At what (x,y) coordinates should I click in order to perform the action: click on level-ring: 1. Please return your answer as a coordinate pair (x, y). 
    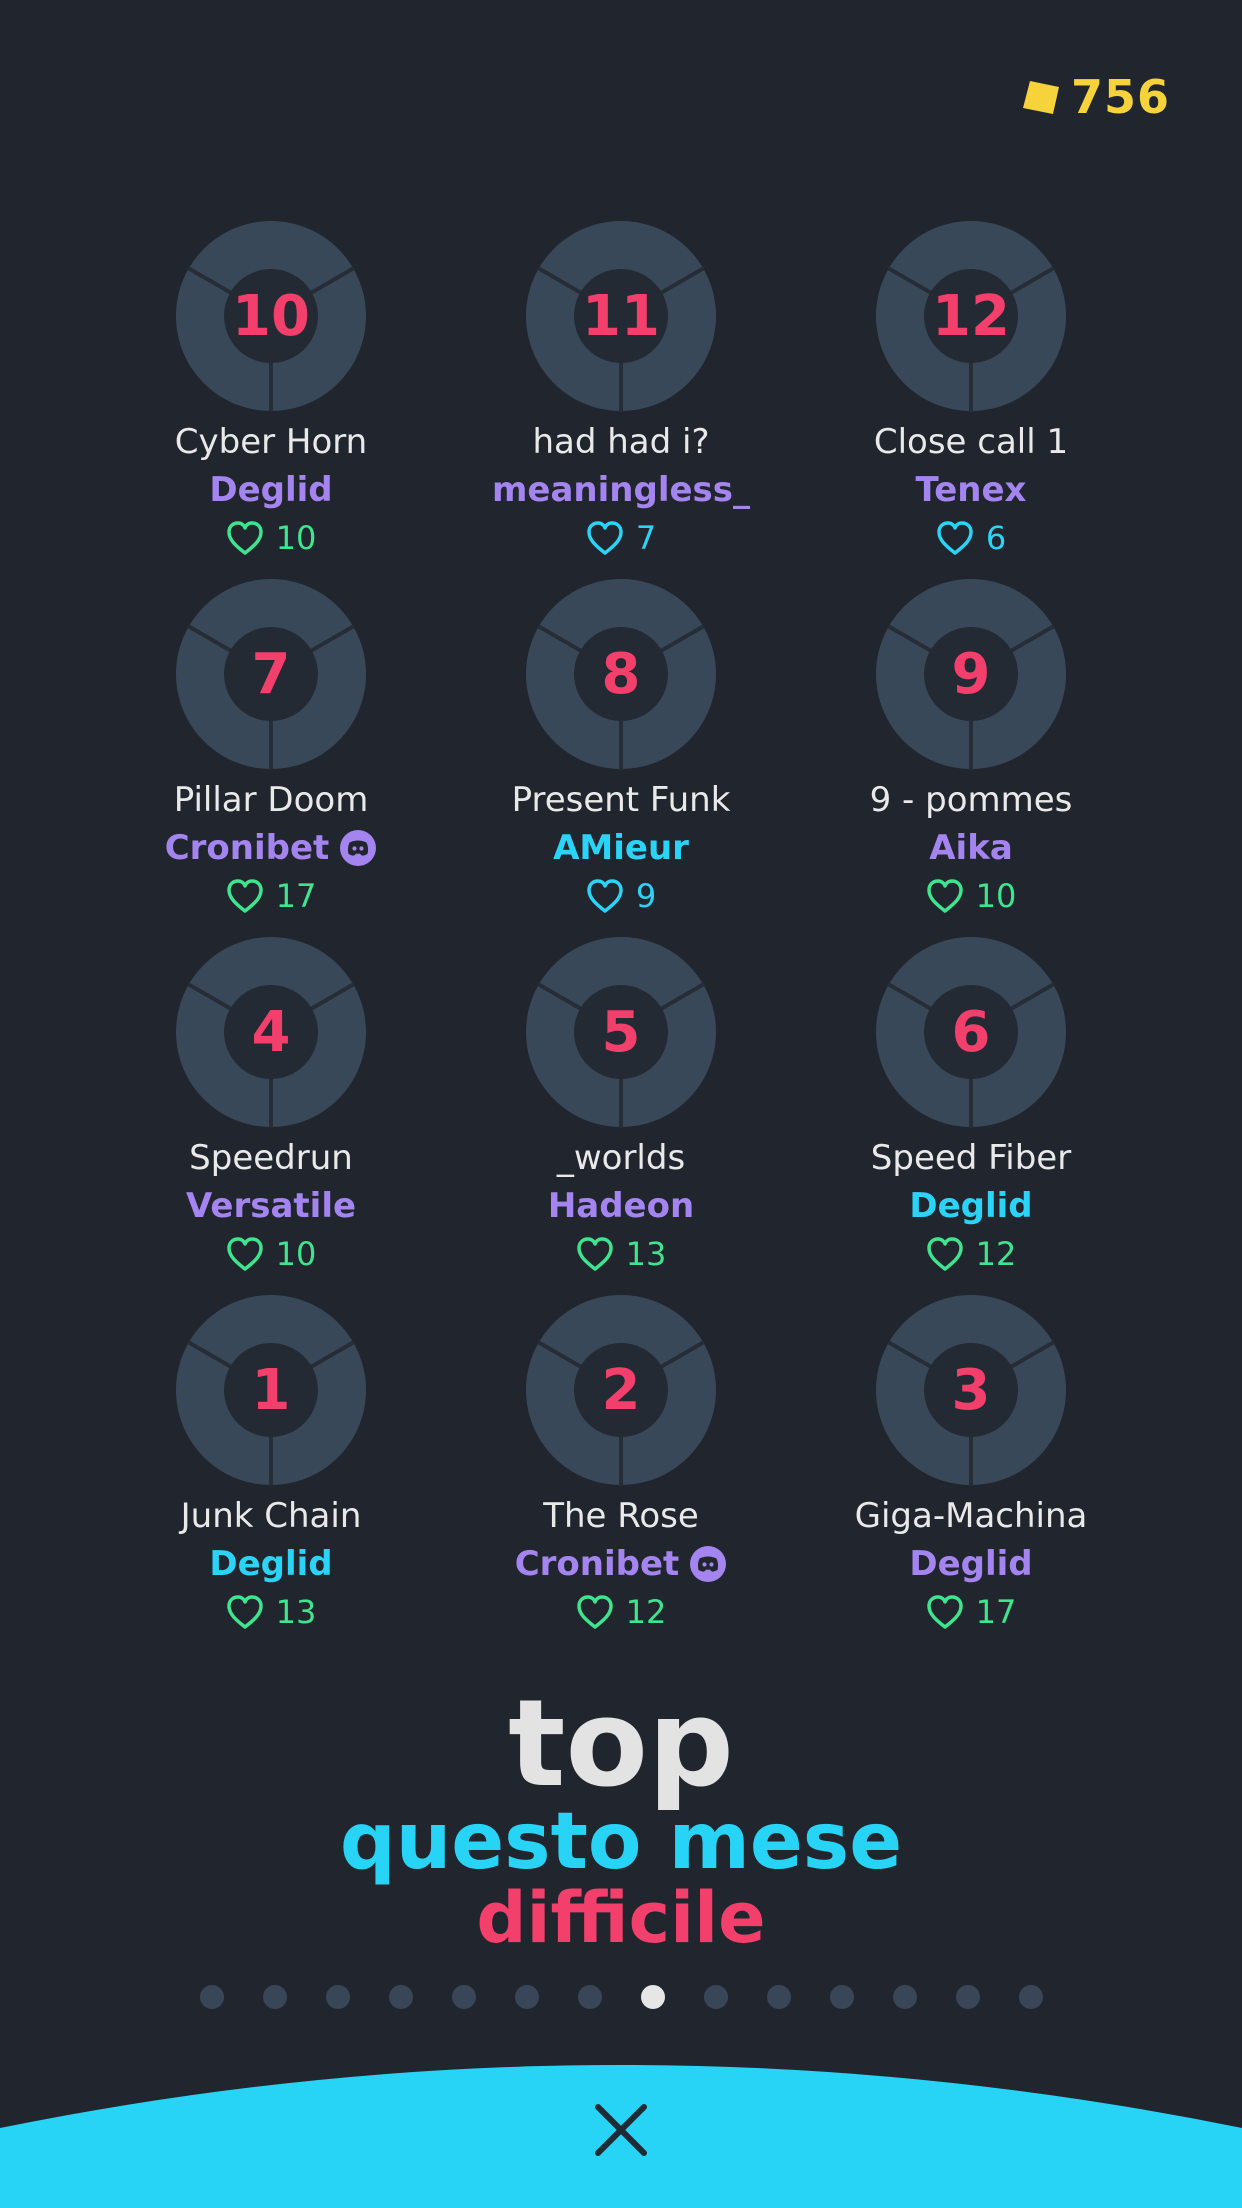
    Looking at the image, I should click on (271, 1390).